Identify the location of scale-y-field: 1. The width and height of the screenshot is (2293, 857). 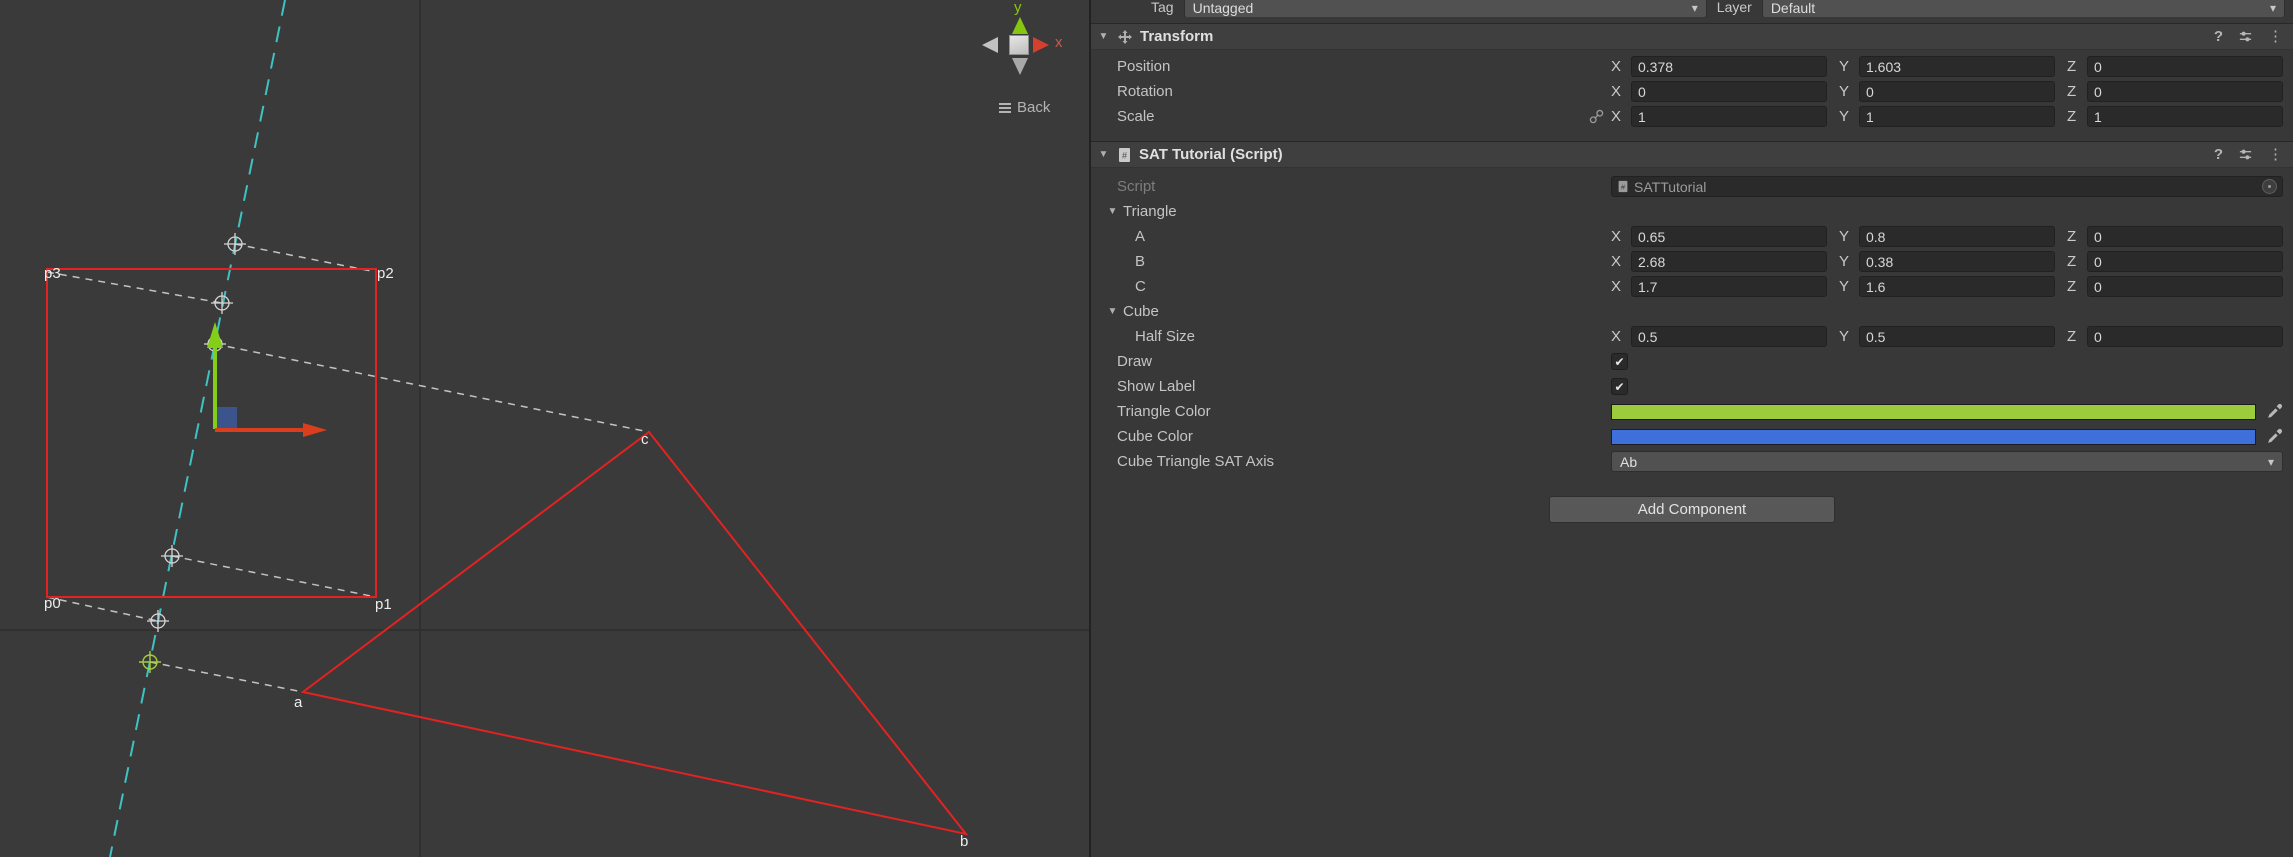
(1957, 116).